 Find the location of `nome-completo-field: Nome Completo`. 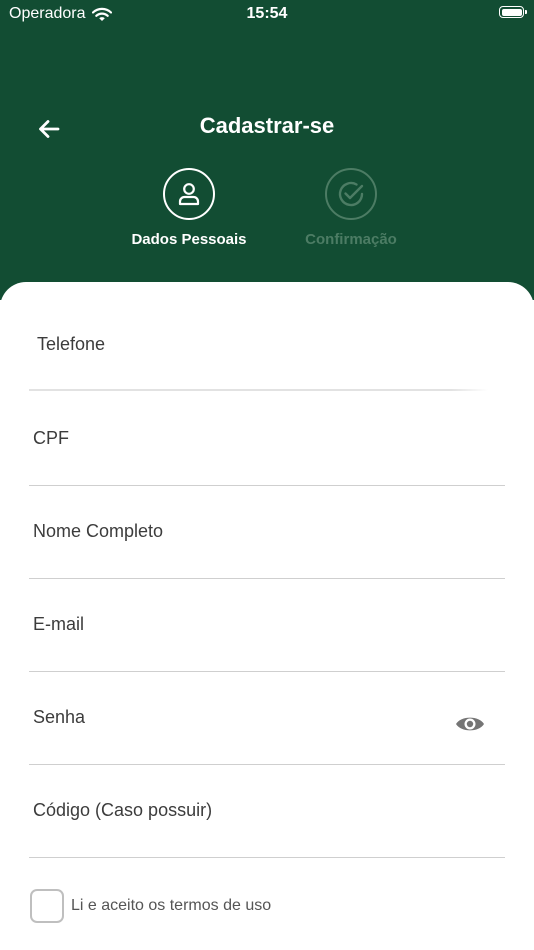

nome-completo-field: Nome Completo is located at coordinates (267, 543).